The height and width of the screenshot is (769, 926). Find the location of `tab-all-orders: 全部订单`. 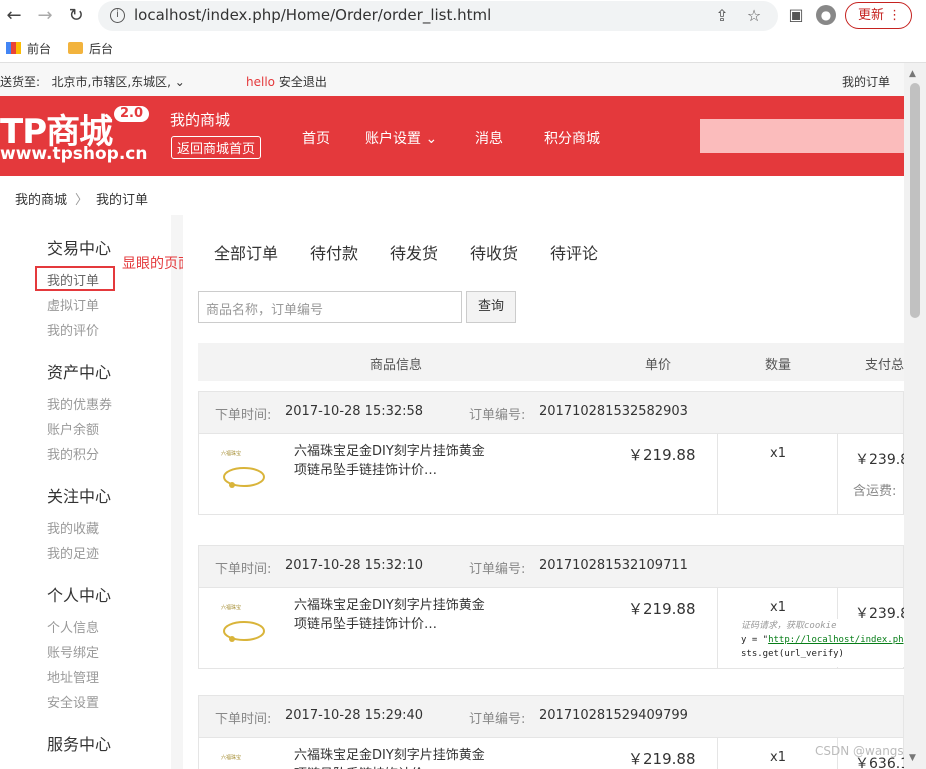

tab-all-orders: 全部订单 is located at coordinates (246, 252).